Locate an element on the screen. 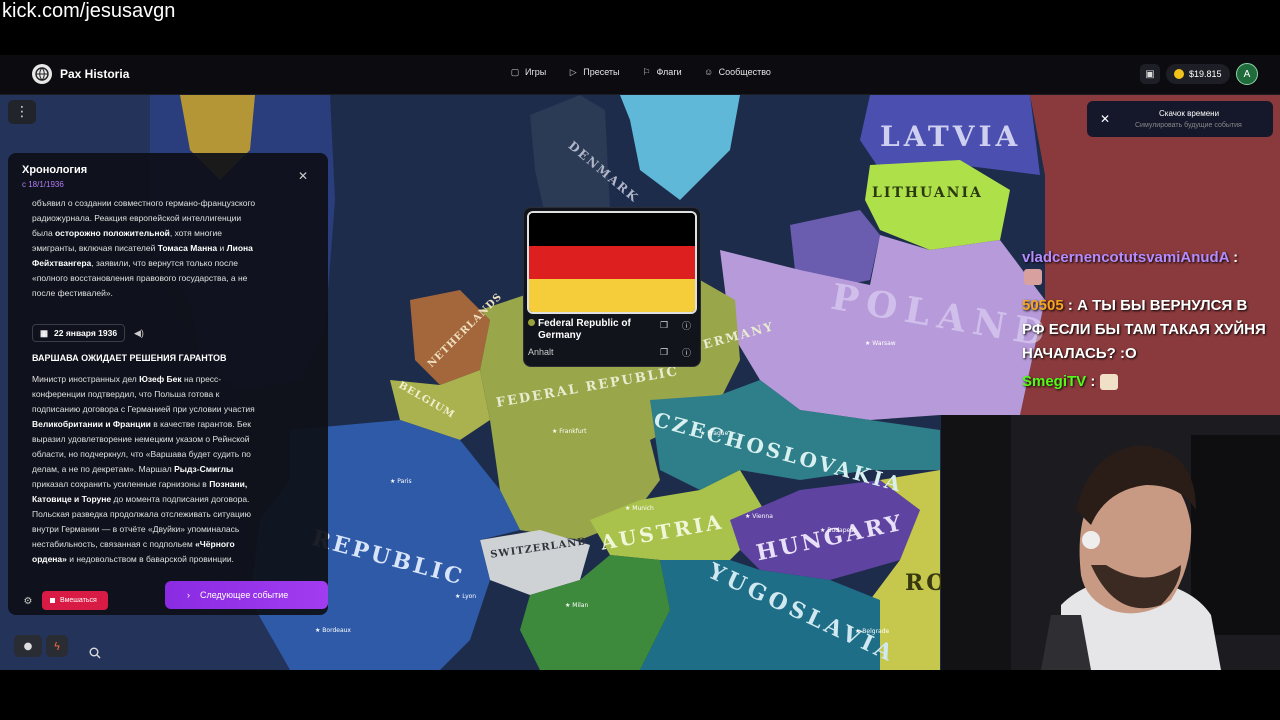 The width and height of the screenshot is (1280, 720). gear-icon: ⚙ is located at coordinates (28, 601).